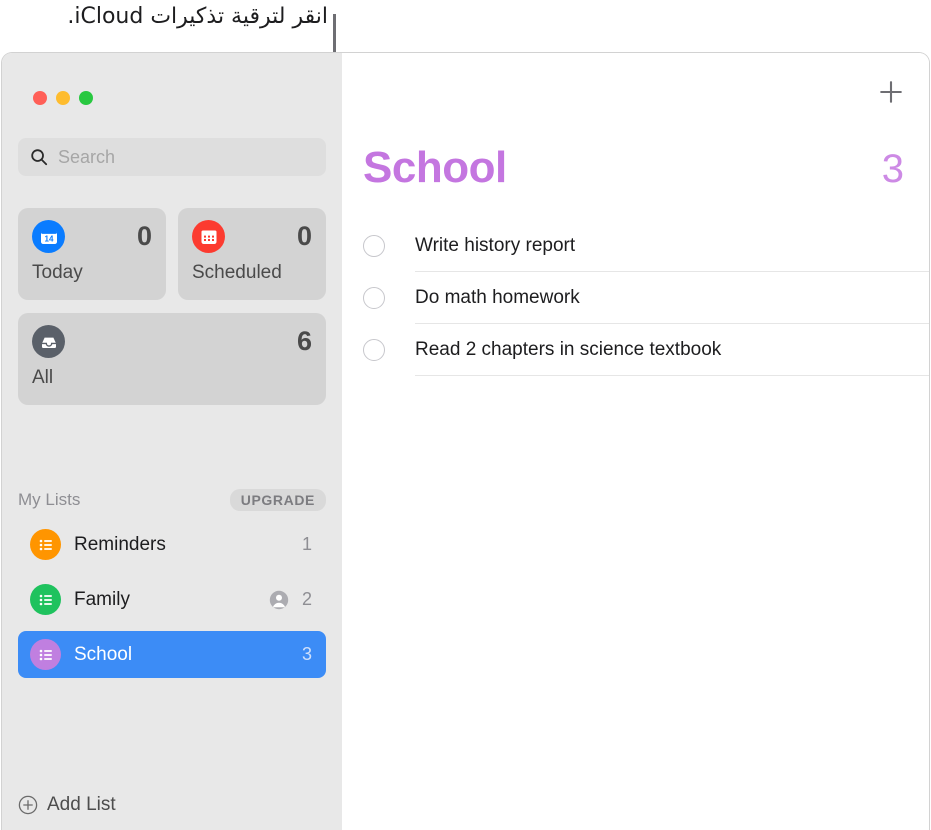  Describe the element at coordinates (633, 168) in the screenshot. I see `list-header: School 3` at that location.